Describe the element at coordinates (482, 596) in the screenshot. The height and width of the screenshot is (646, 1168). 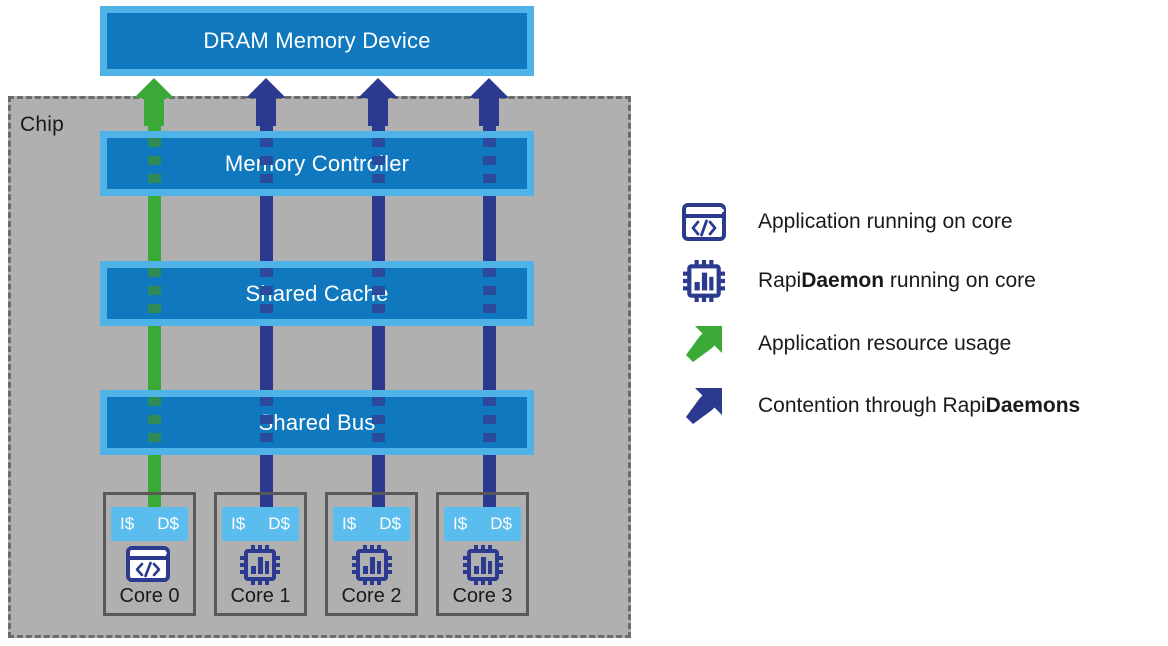
I see `core-3-name: Core 3` at that location.